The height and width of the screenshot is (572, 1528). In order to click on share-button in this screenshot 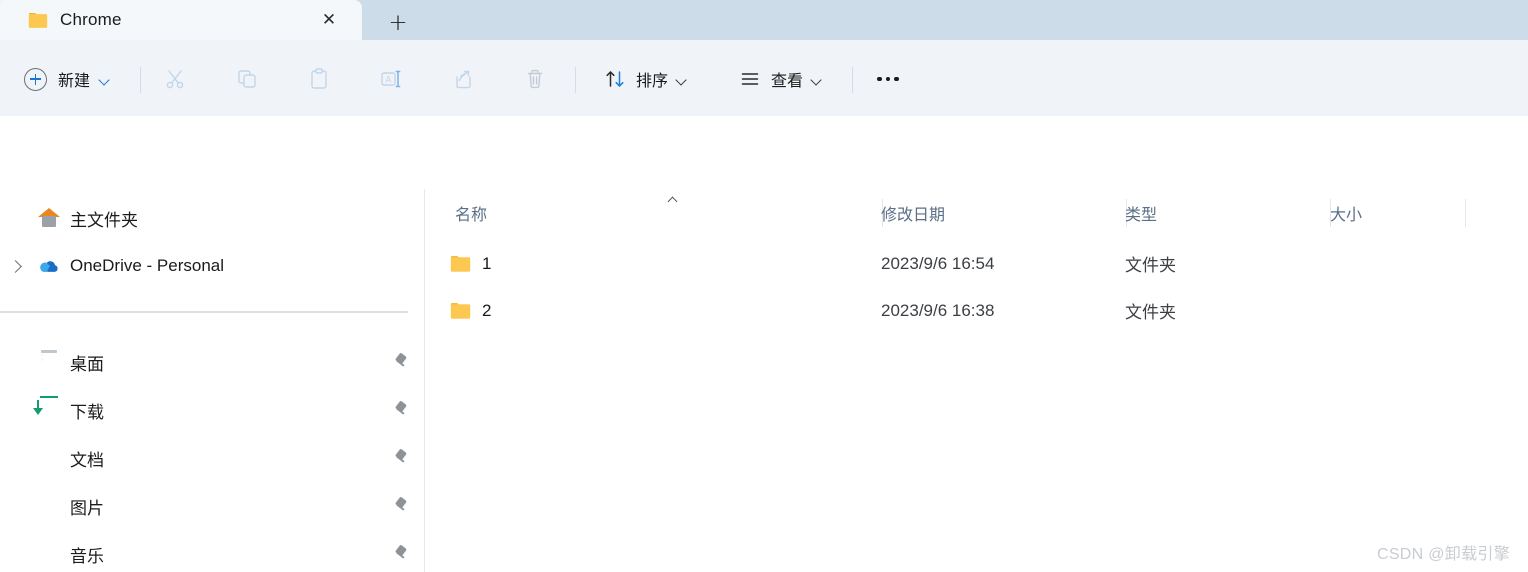, I will do `click(463, 79)`.